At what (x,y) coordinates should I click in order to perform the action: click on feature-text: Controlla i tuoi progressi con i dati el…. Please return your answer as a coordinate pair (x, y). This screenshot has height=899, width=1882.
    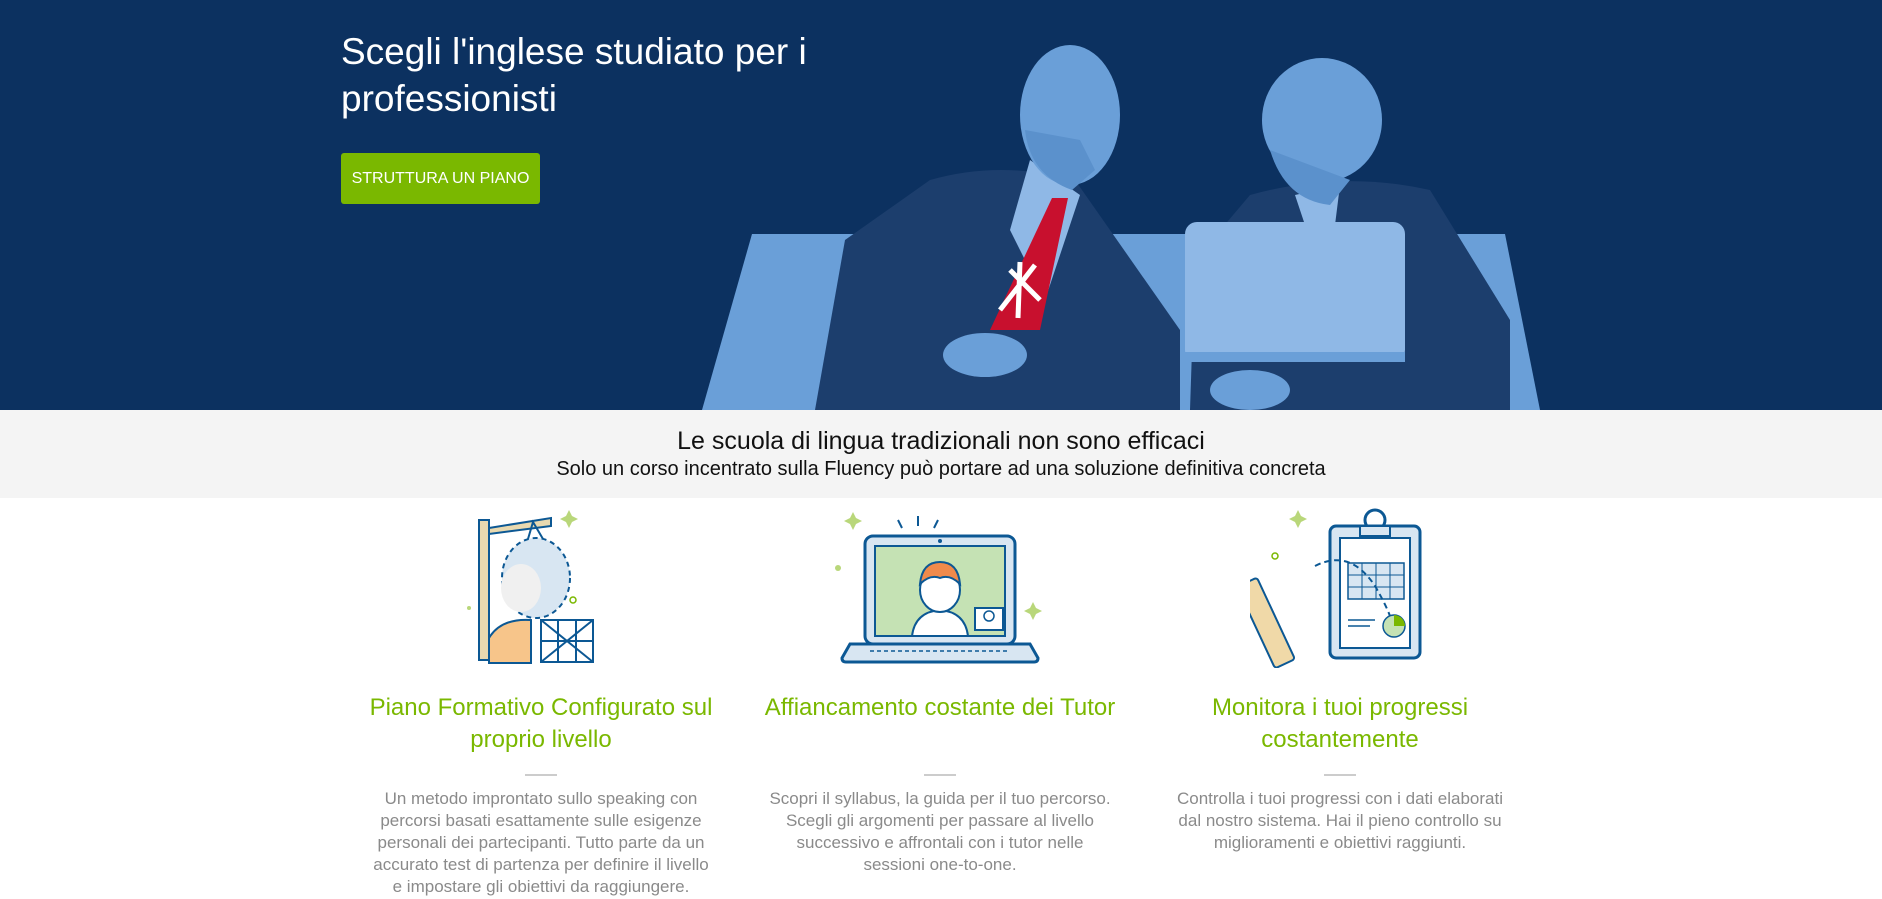
    Looking at the image, I should click on (1339, 820).